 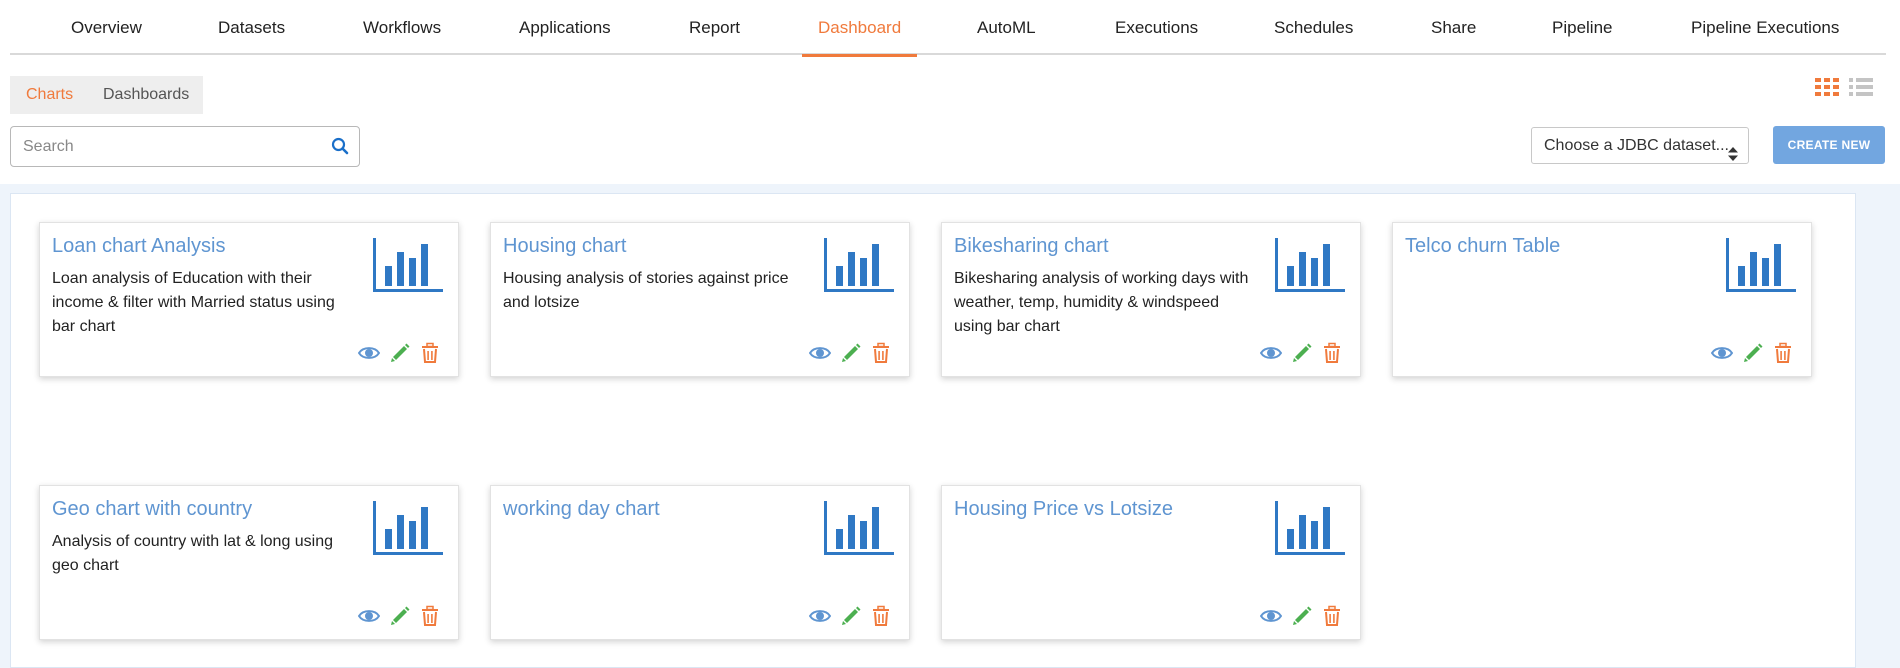 I want to click on subtabs: Charts Dashboards, so click(x=106, y=95).